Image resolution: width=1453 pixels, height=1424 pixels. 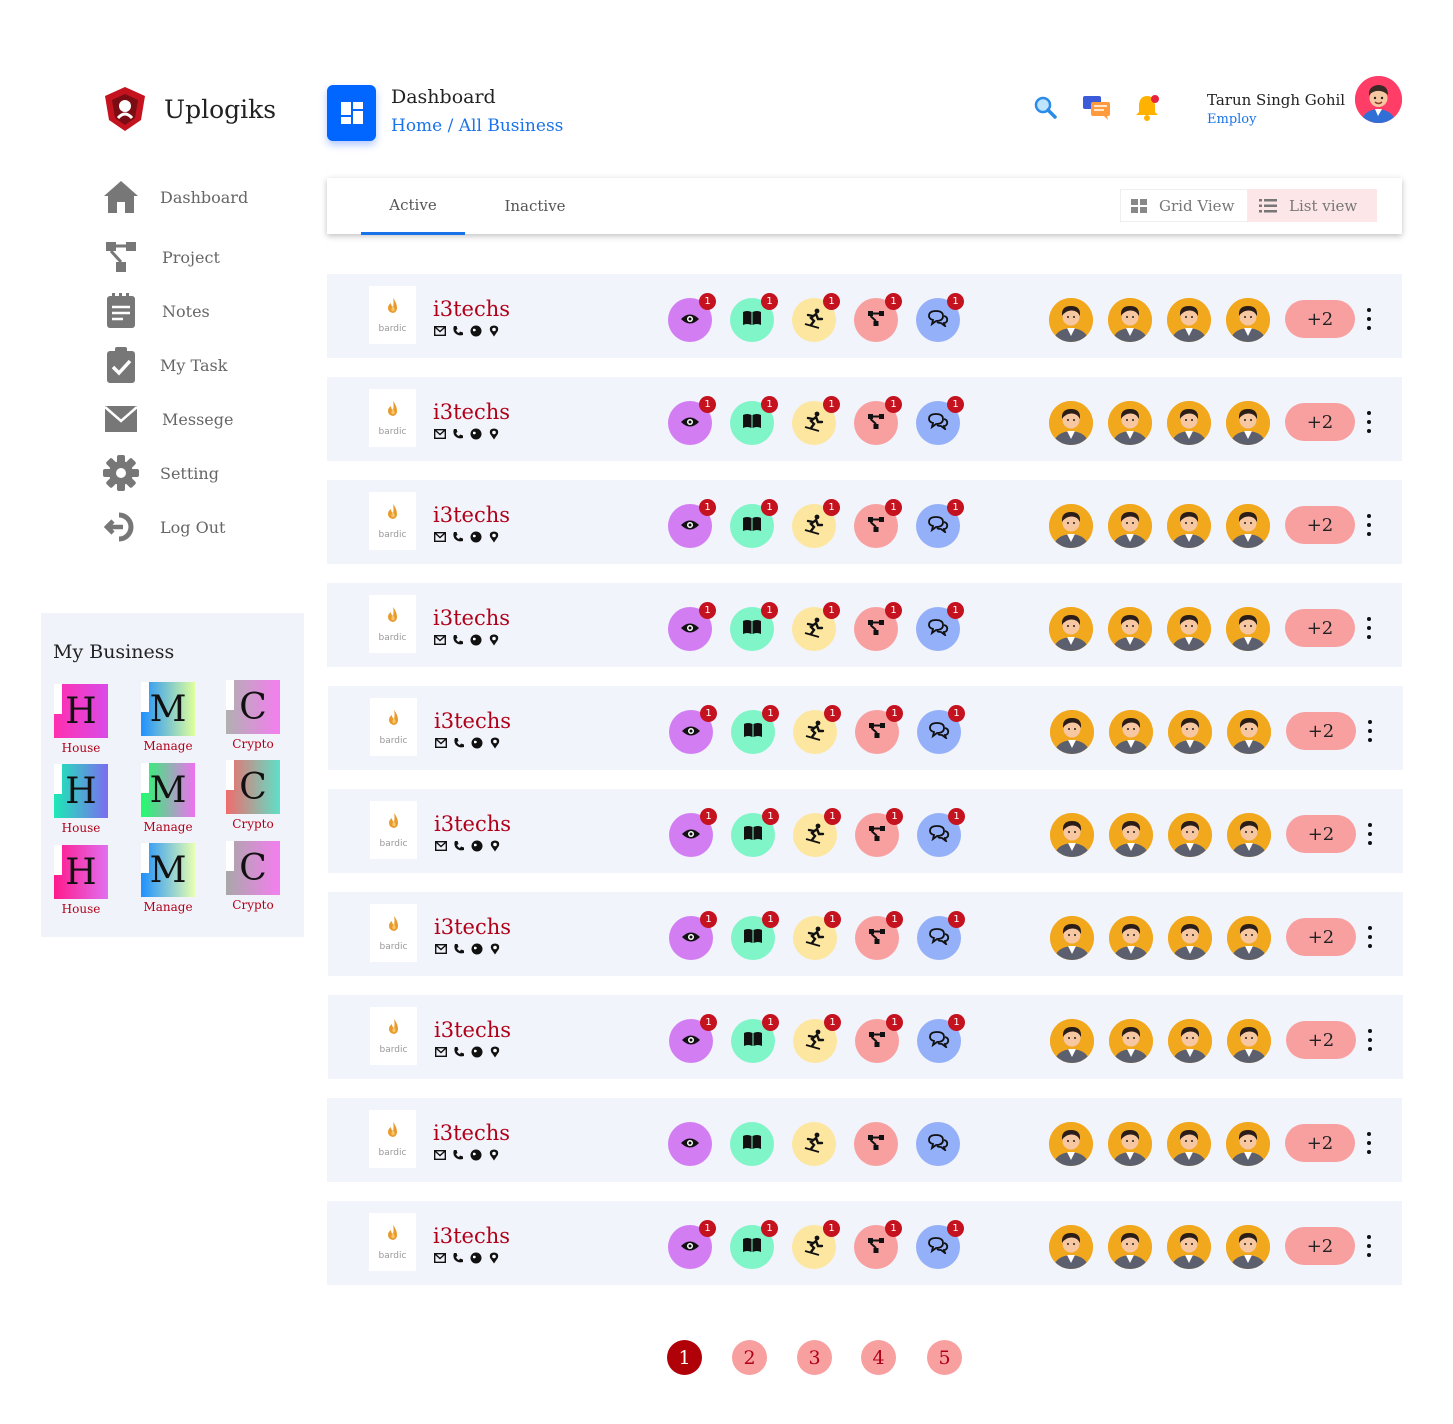 What do you see at coordinates (477, 126) in the screenshot?
I see `breadcrumb: Home / All Business` at bounding box center [477, 126].